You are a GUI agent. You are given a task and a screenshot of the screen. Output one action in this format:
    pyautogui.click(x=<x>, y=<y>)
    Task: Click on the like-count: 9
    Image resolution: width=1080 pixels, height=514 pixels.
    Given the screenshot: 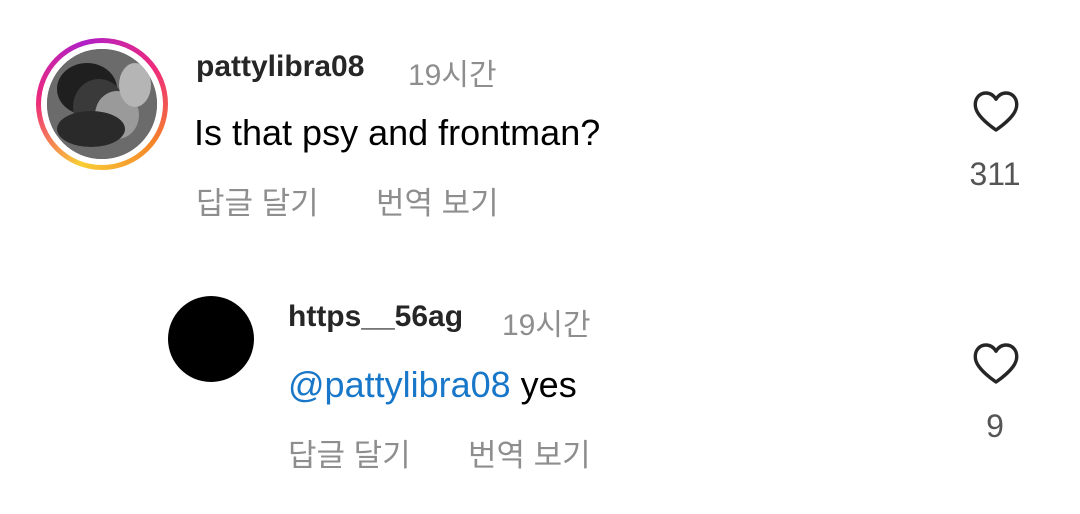 What is the action you would take?
    pyautogui.click(x=995, y=426)
    